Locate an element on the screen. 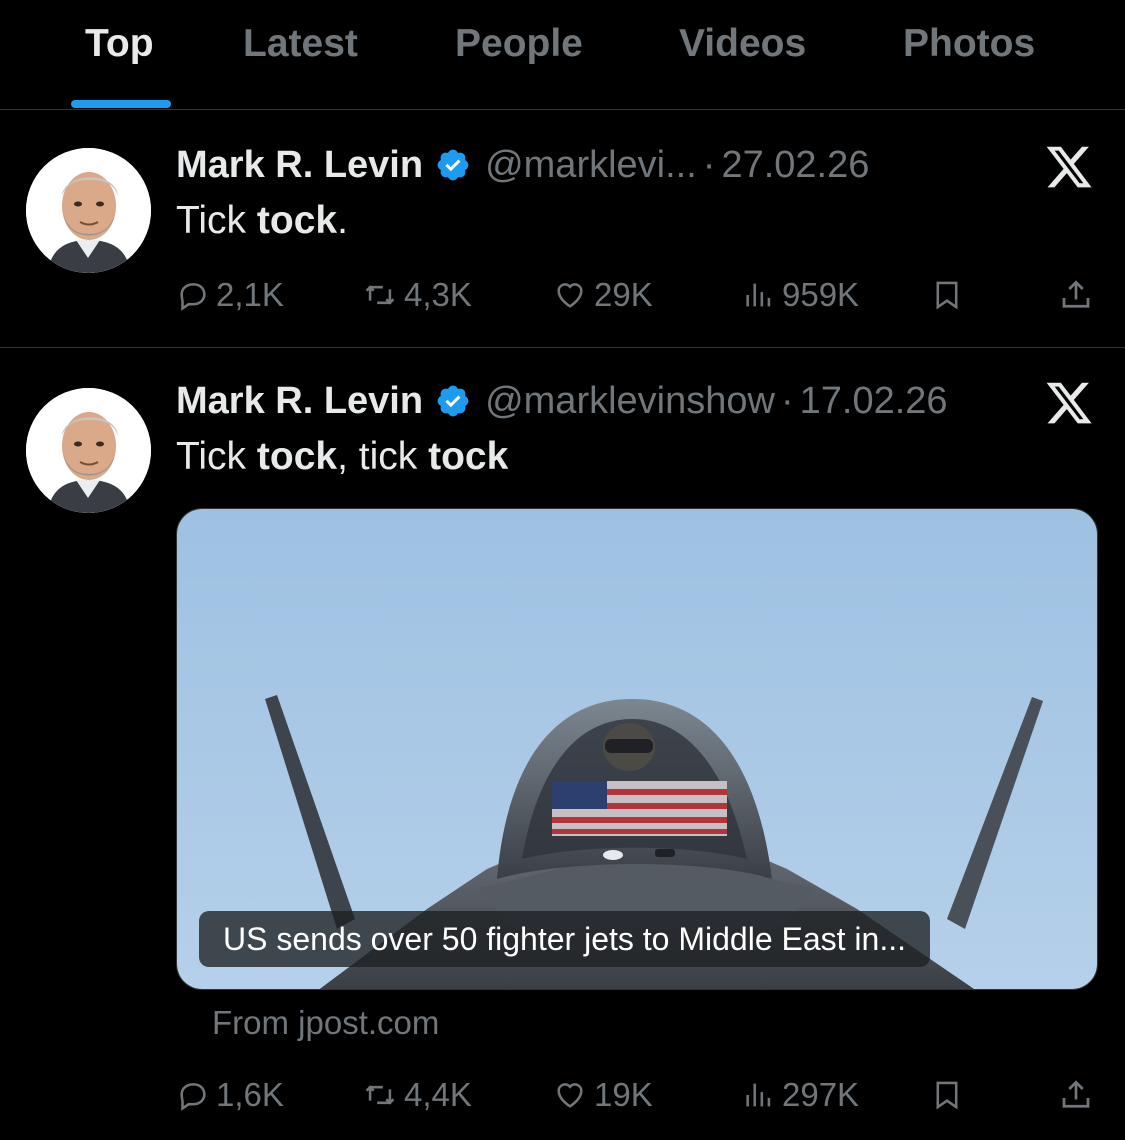 The image size is (1125, 1140). tweet-header: Mark R. Levin @marklevinshow · 17.02.26 is located at coordinates (562, 401).